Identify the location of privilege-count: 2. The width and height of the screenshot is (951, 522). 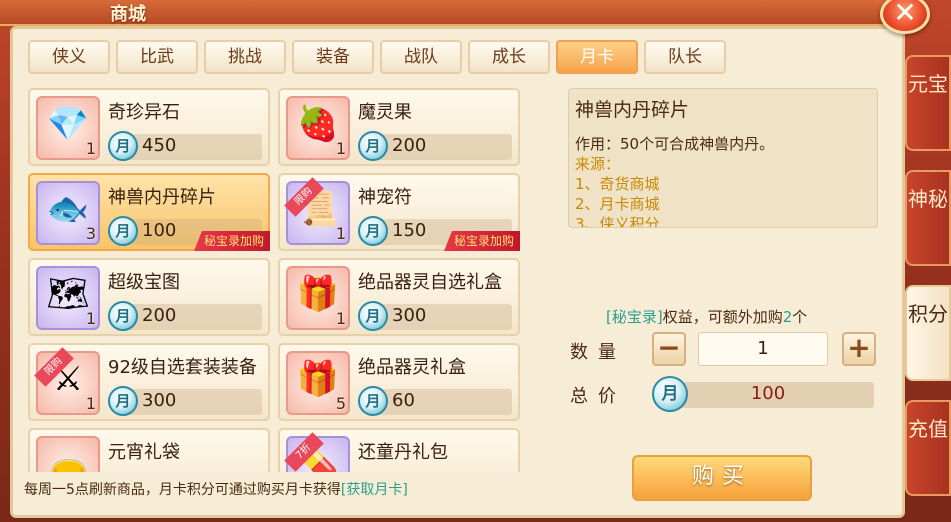
(787, 317).